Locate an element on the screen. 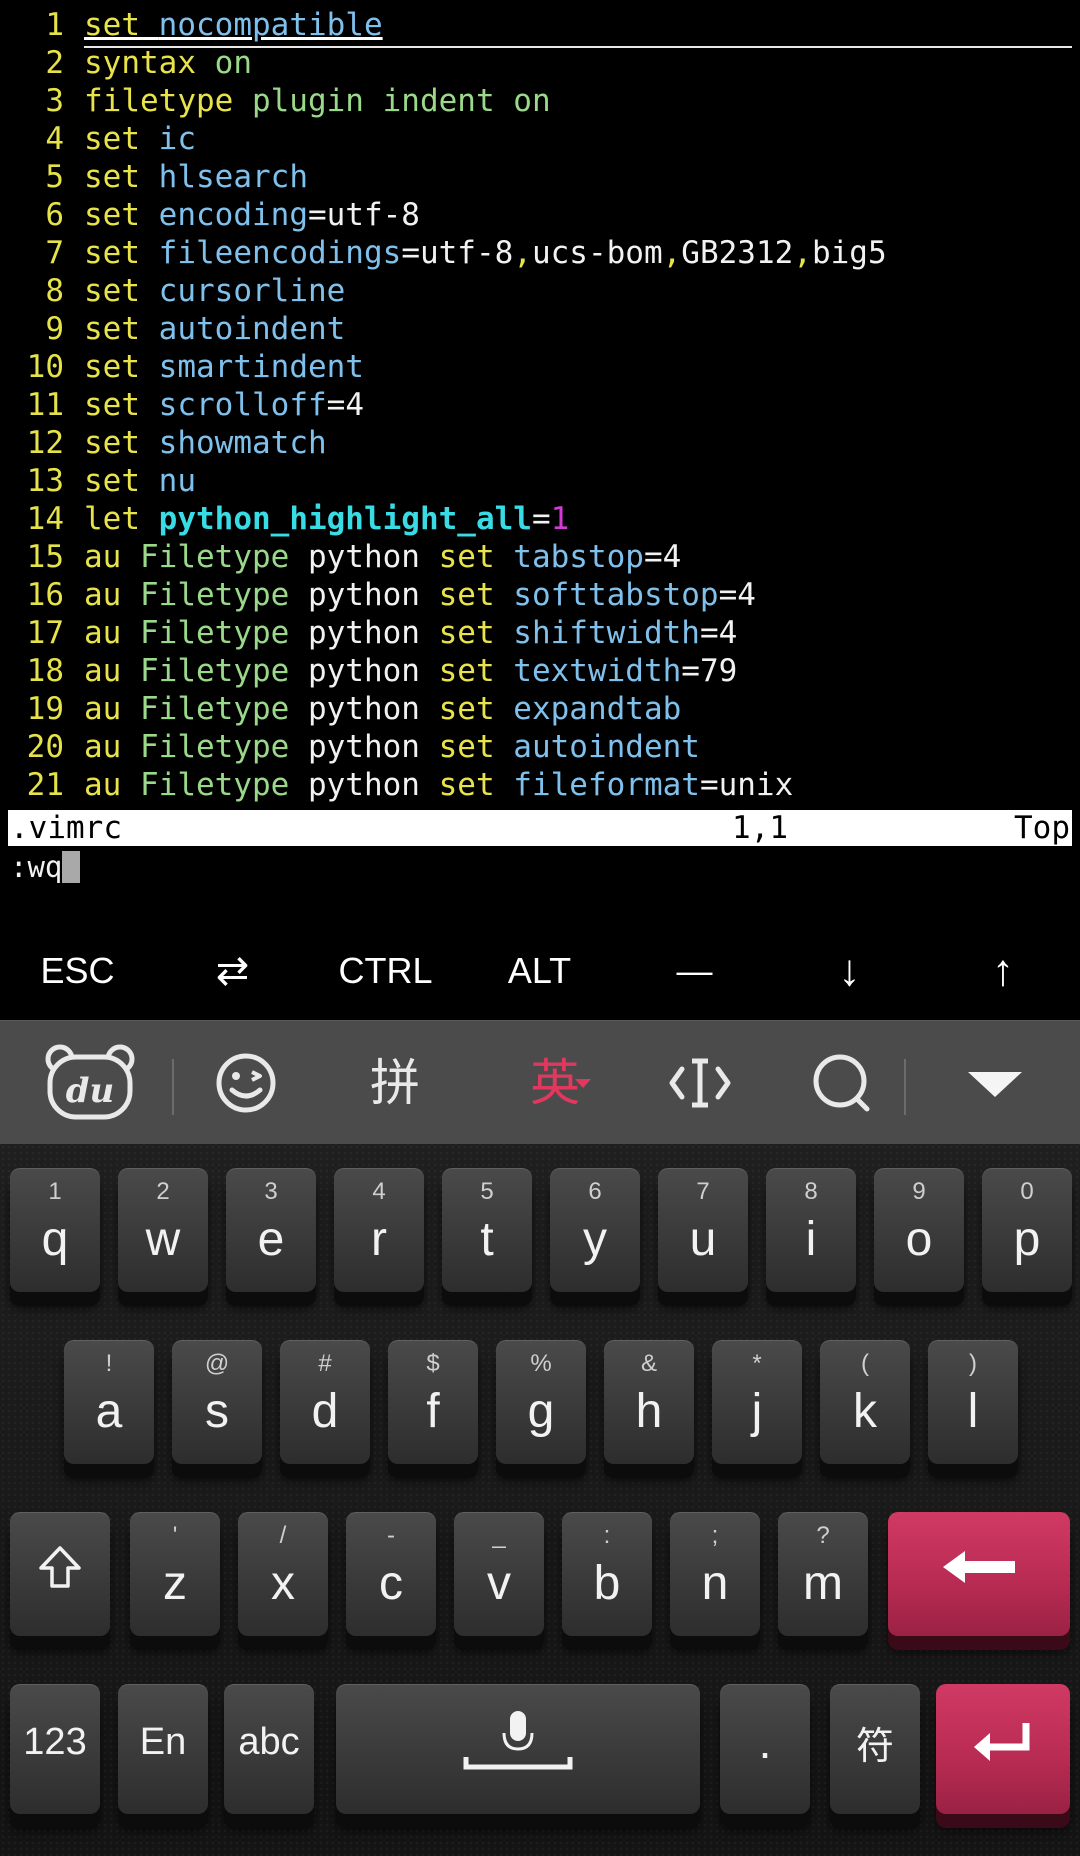  ctrl-key: CTRL is located at coordinates (385, 980).